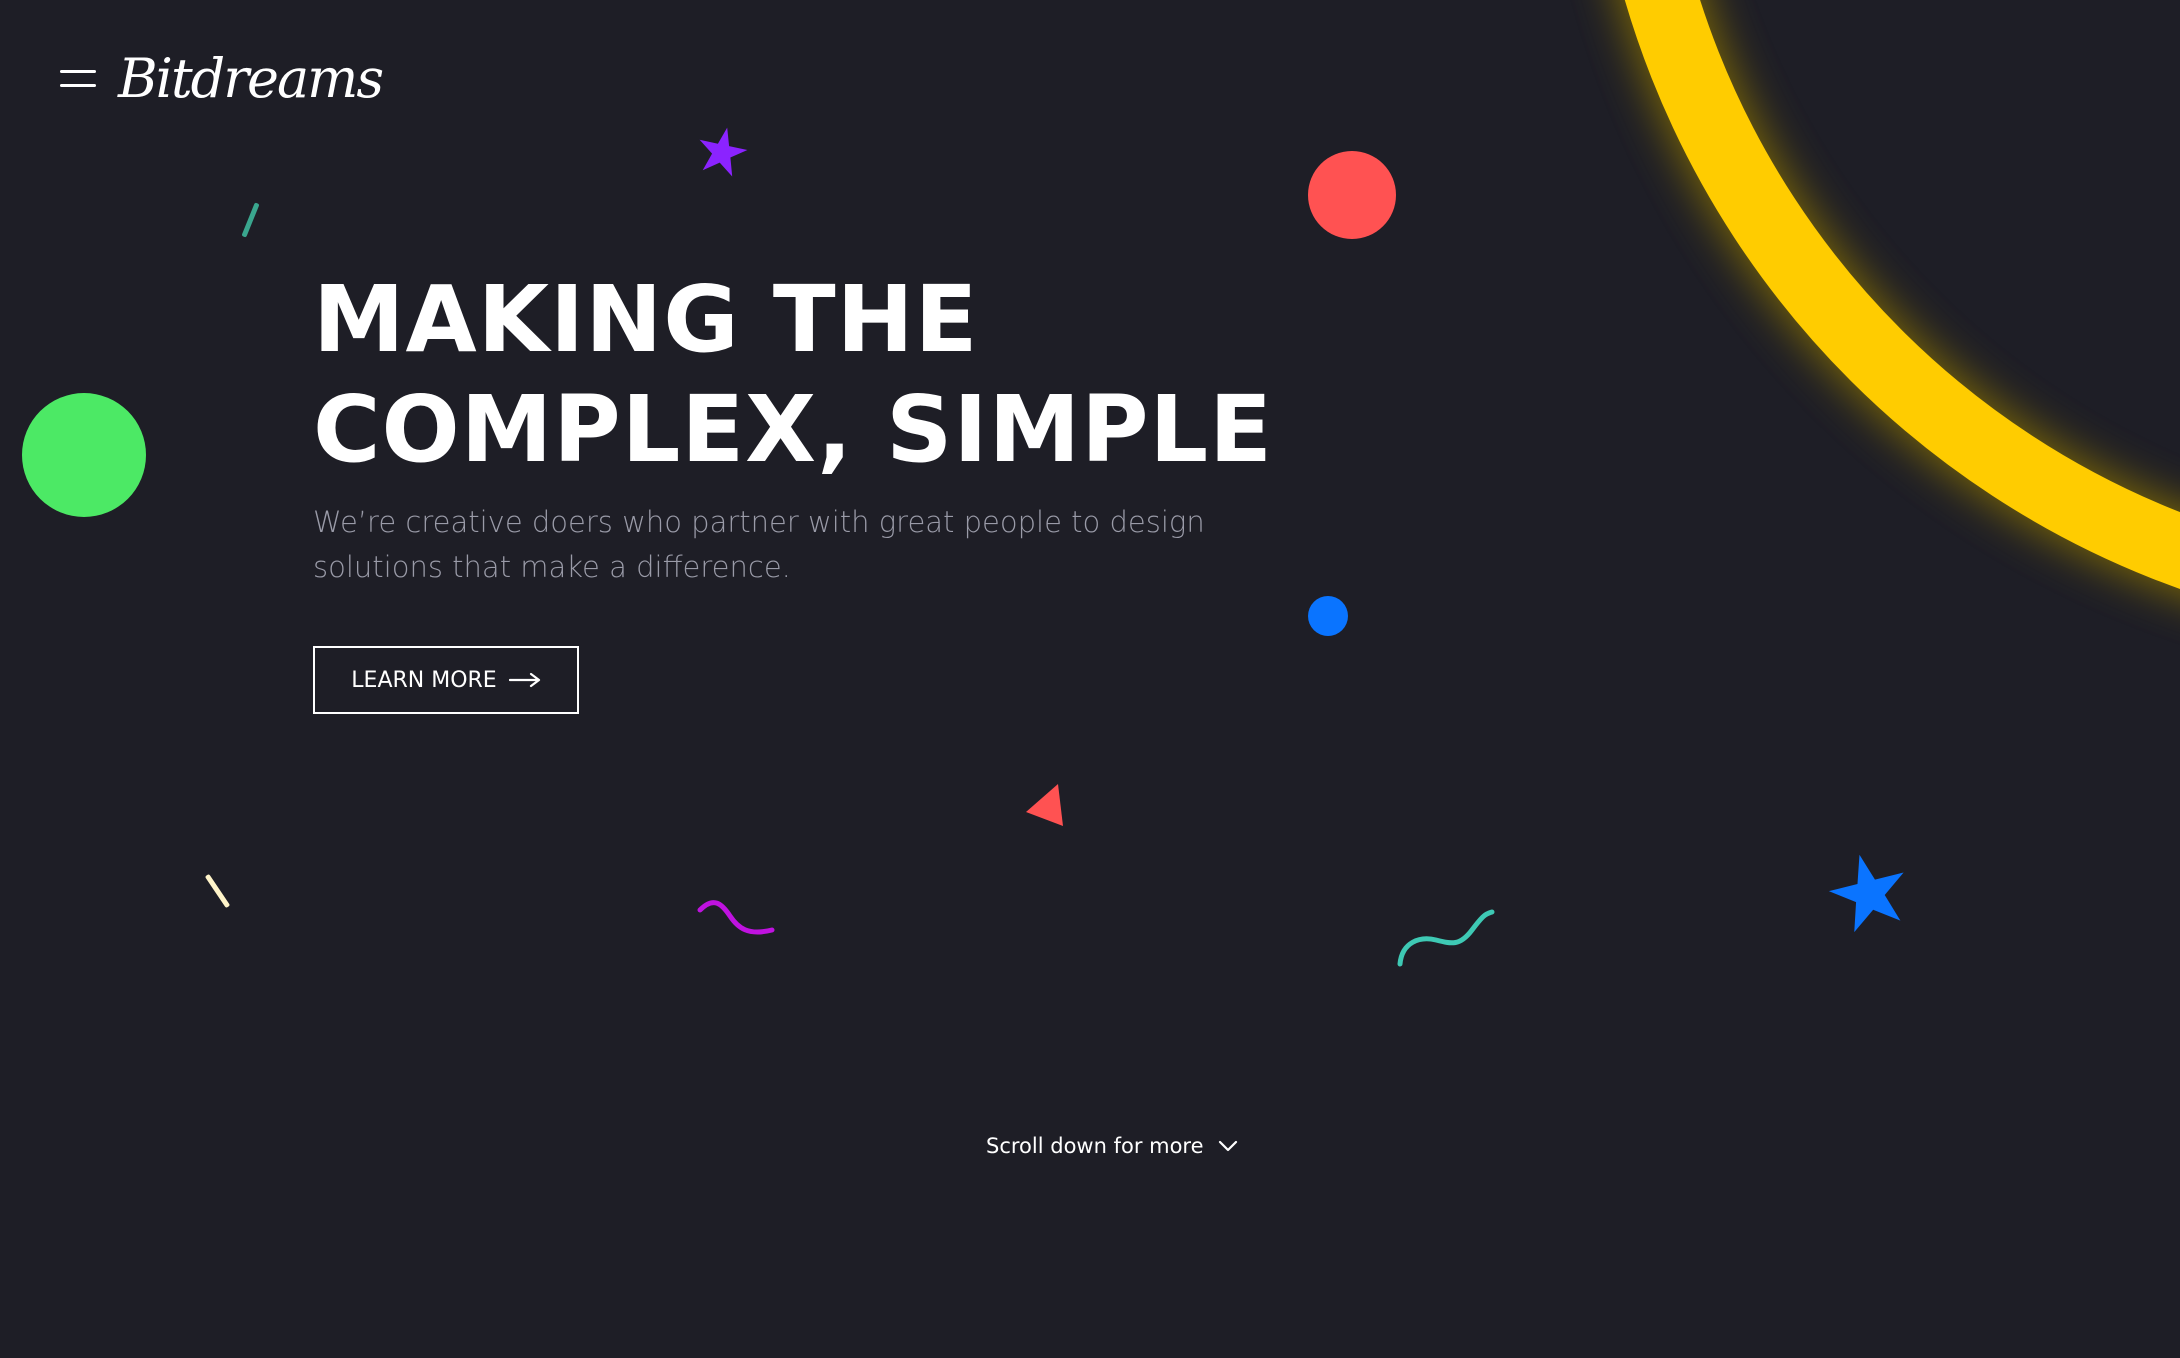 This screenshot has width=2180, height=1358. Describe the element at coordinates (78, 85) in the screenshot. I see `hamburger-icon-bar-bottom` at that location.